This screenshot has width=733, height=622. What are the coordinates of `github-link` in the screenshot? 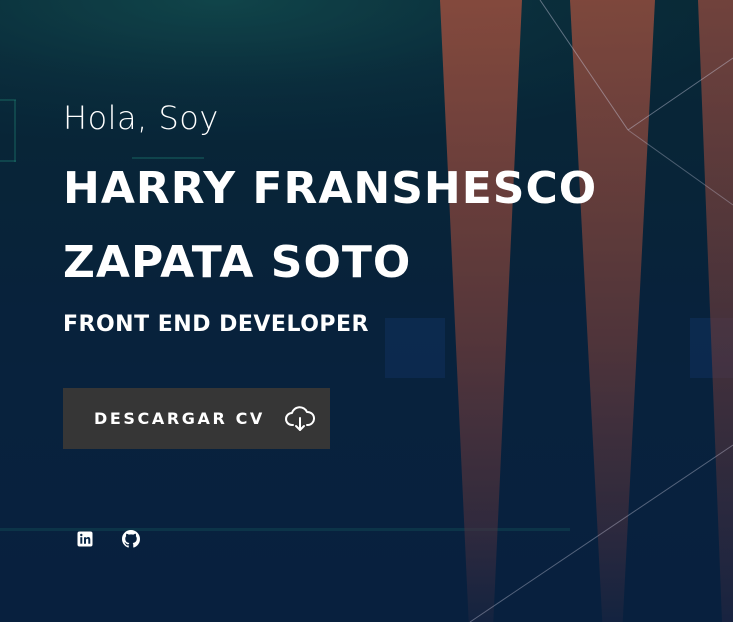 It's located at (131, 539).